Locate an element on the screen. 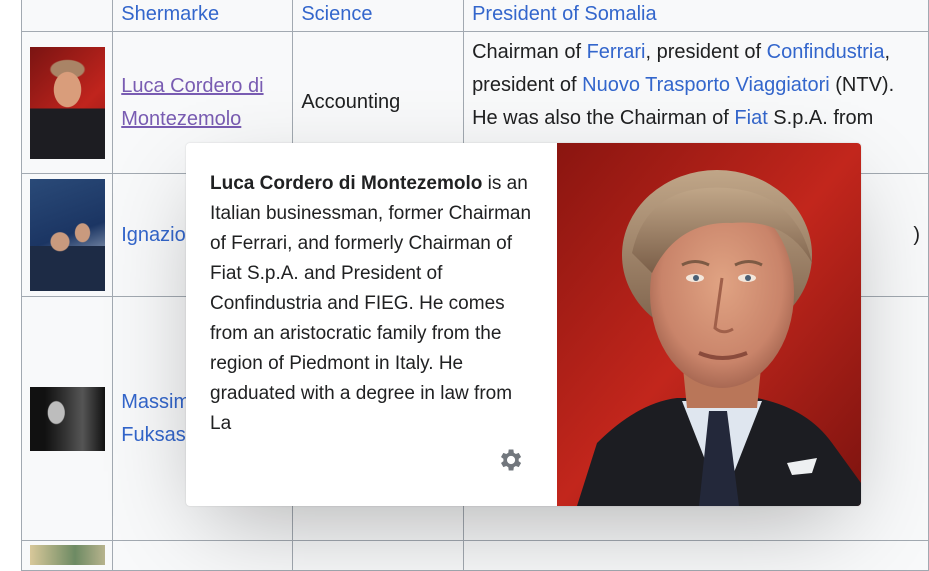 This screenshot has height=571, width=929. name-cell is located at coordinates (203, 555).